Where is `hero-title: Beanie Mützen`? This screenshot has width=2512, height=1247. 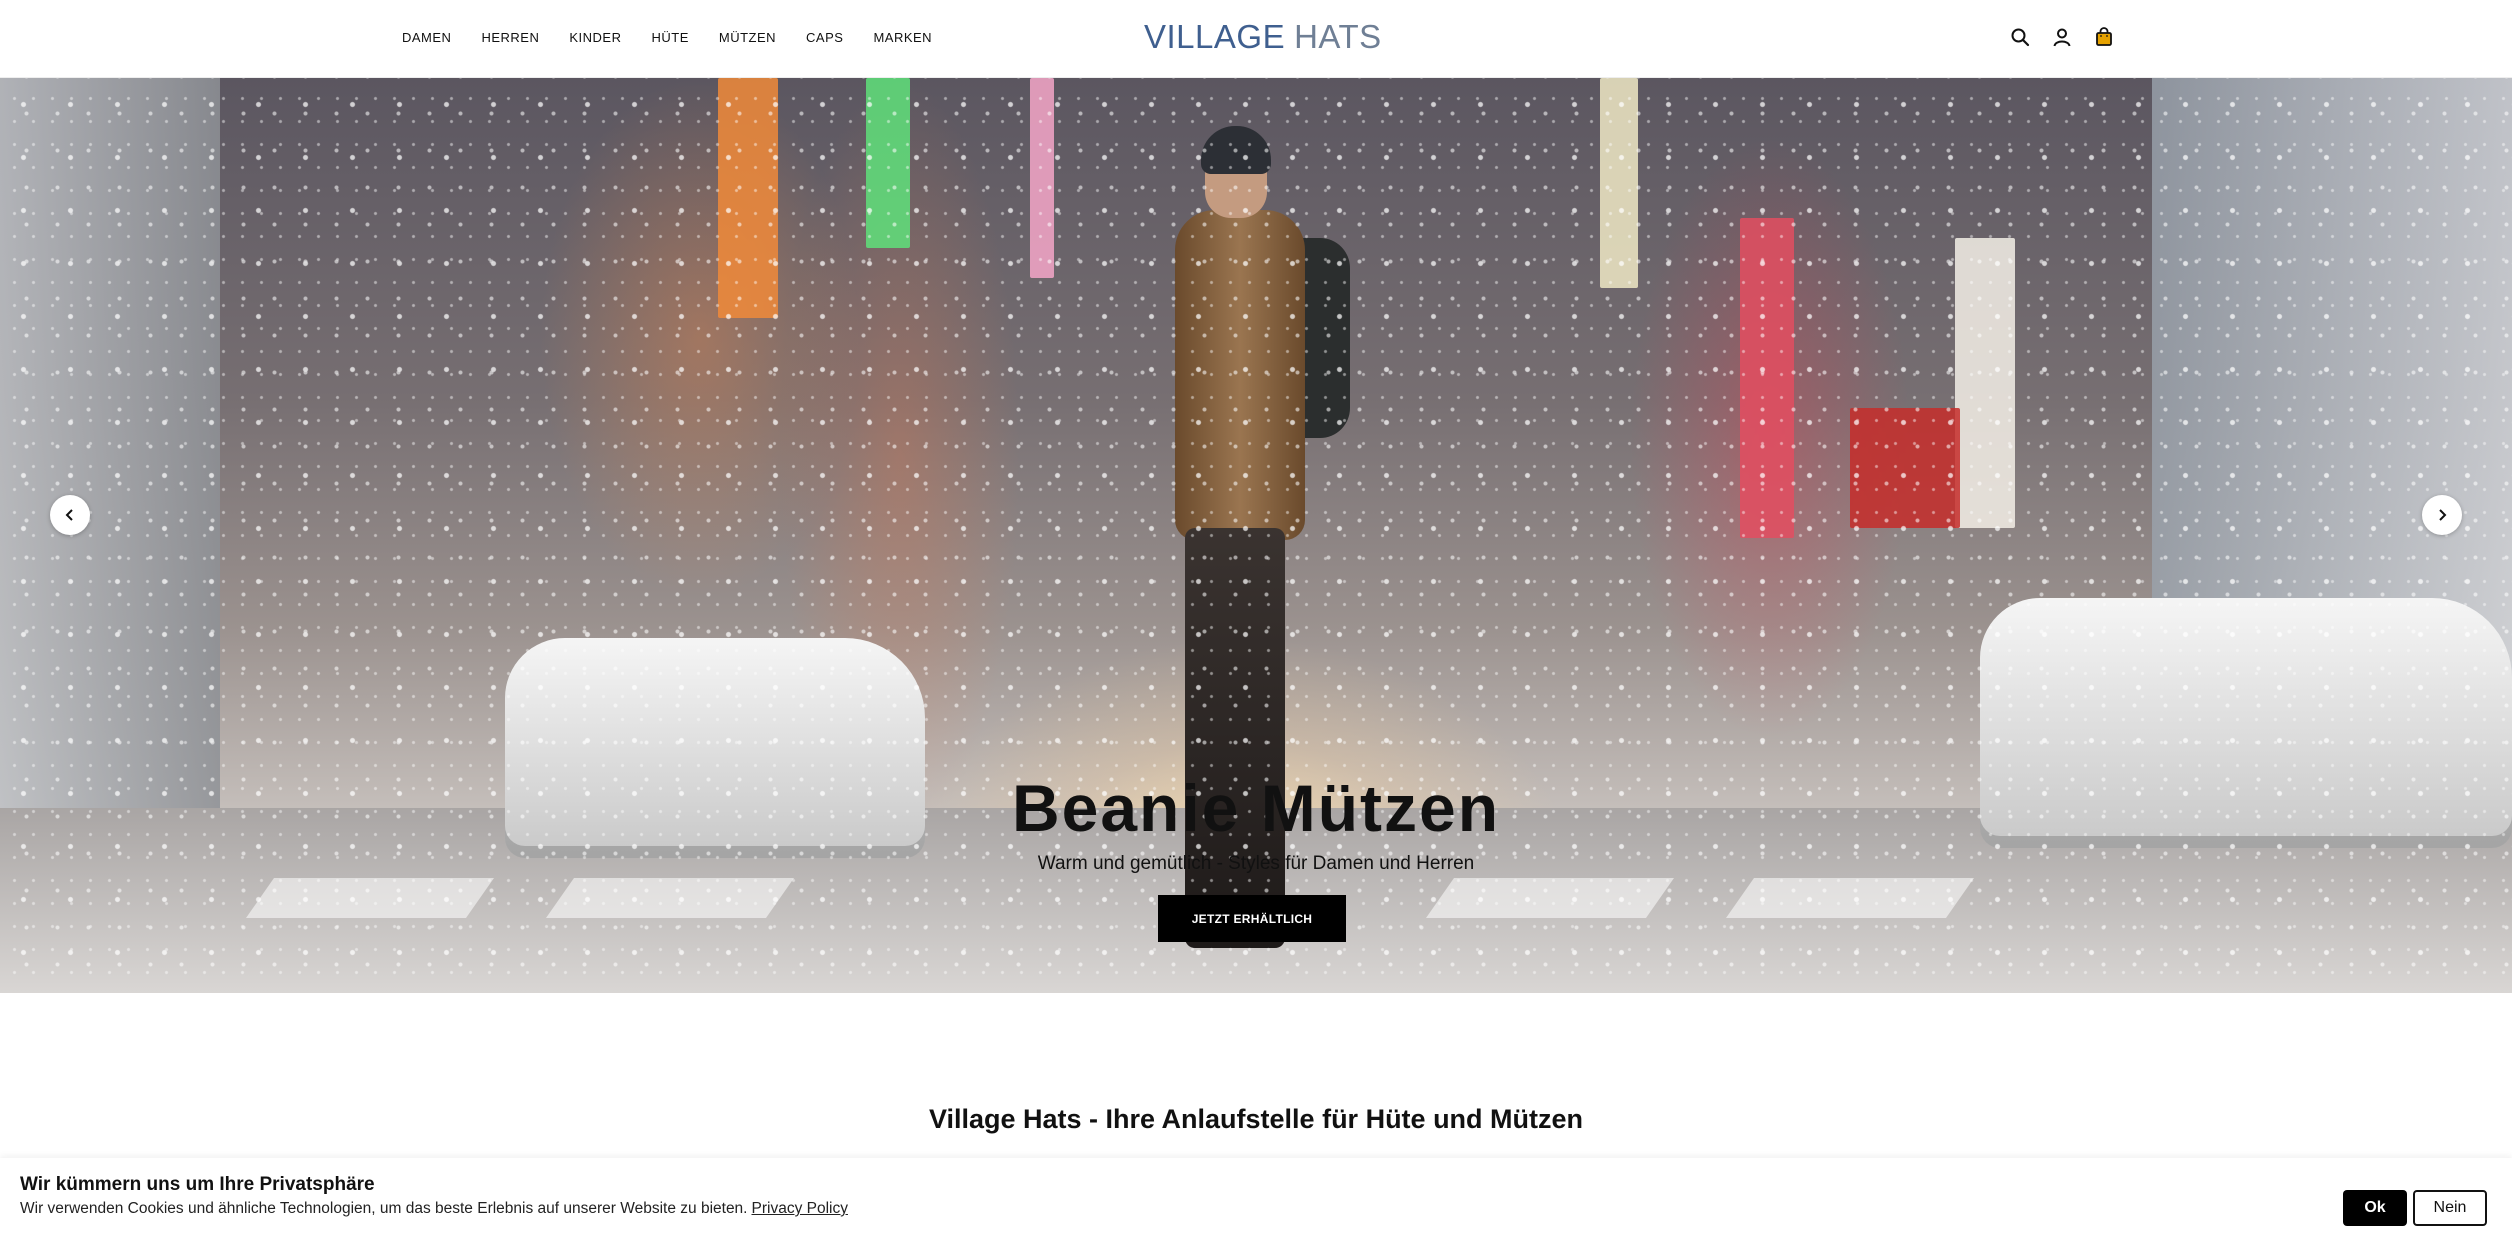 hero-title: Beanie Mützen is located at coordinates (1256, 808).